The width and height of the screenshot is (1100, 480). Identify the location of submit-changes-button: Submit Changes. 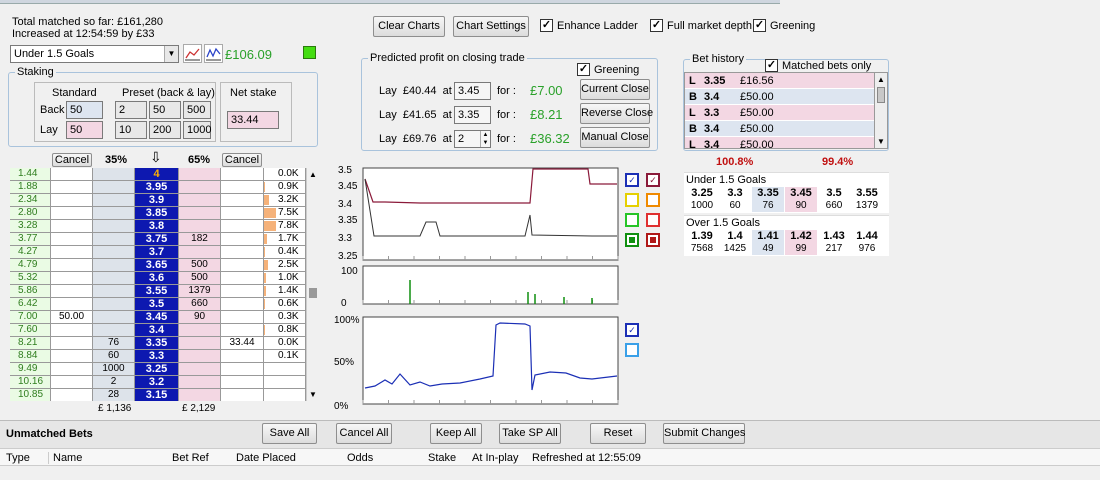
(704, 433).